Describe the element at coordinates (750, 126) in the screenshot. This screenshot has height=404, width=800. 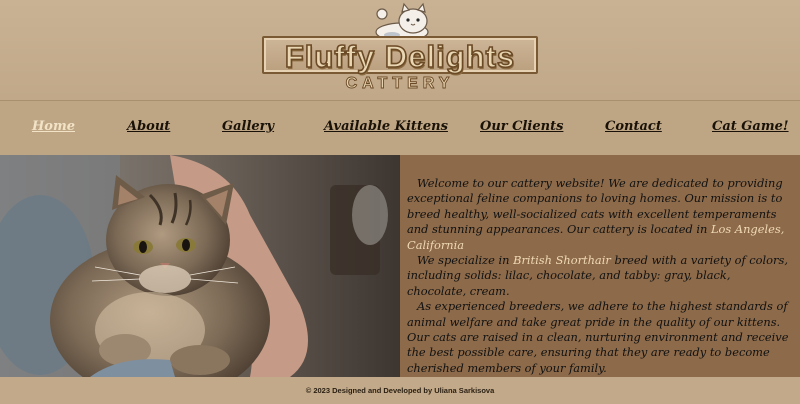
I see `nav-cat-game: Cat Game!` at that location.